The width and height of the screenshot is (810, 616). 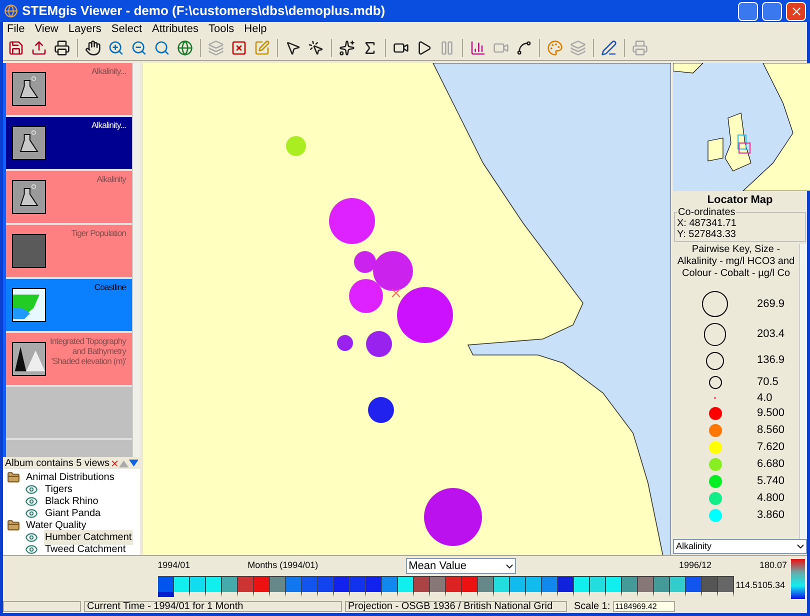 I want to click on album-view: Humber Catchment, so click(x=88, y=537).